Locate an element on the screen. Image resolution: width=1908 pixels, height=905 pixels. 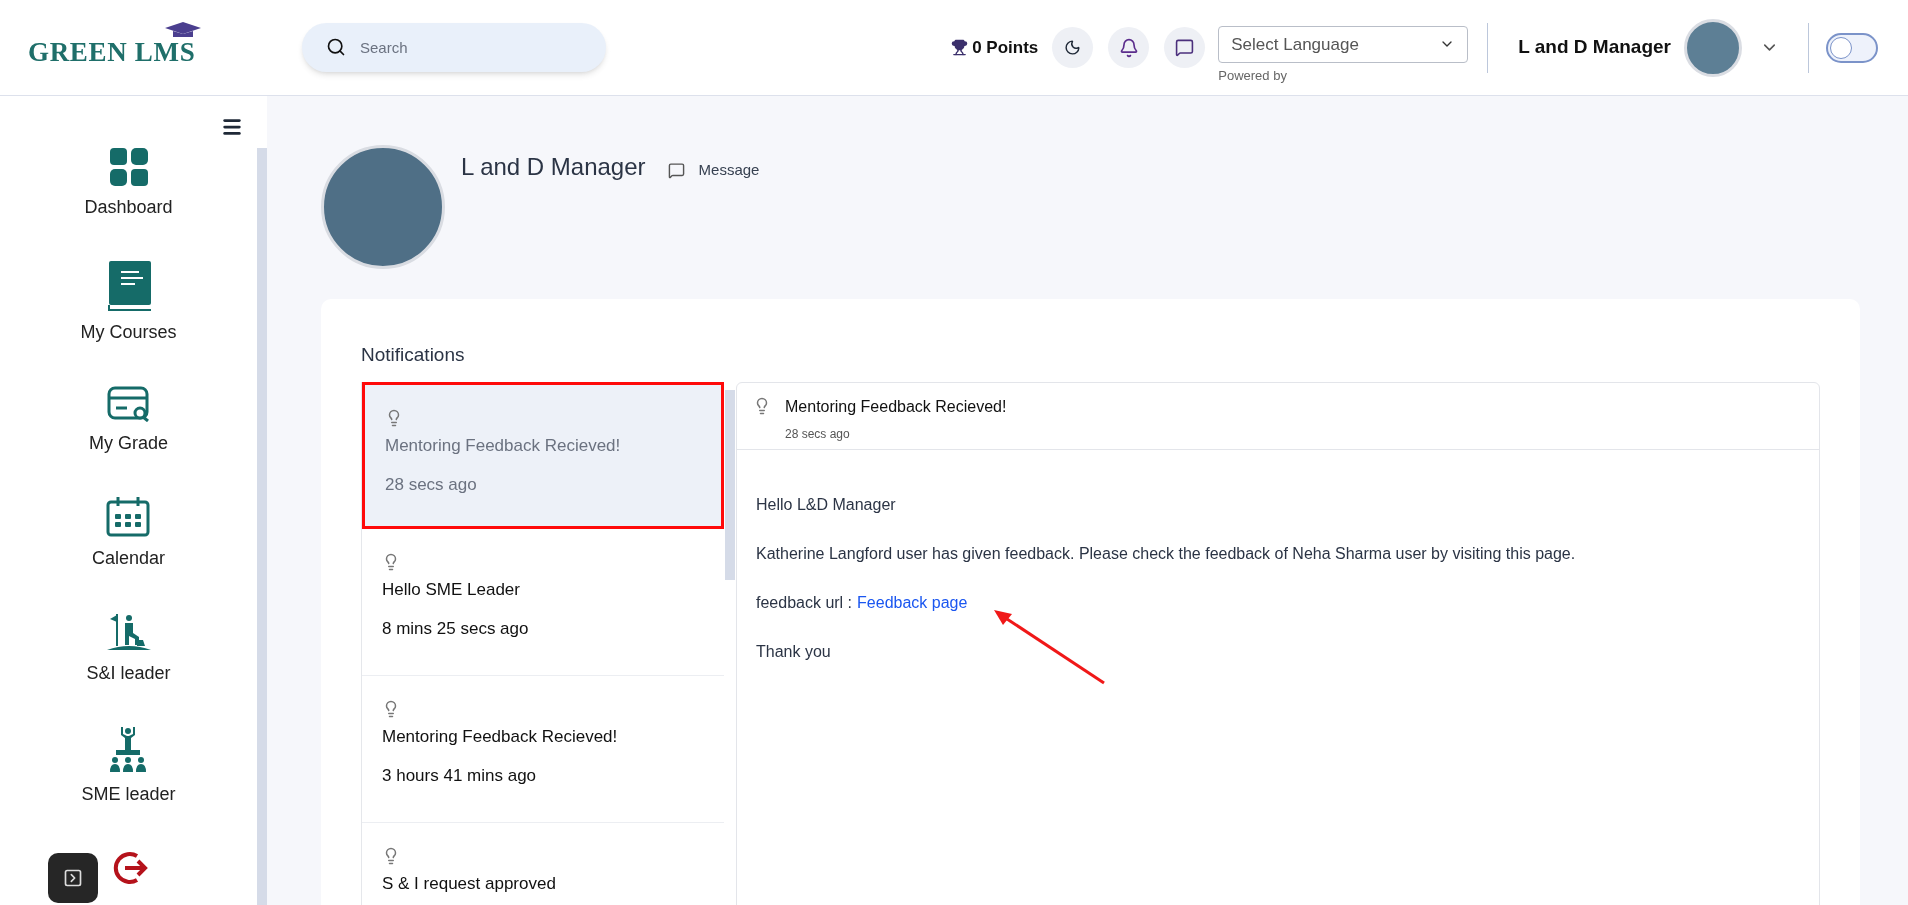
notifications-heading: Notifications is located at coordinates (413, 355).